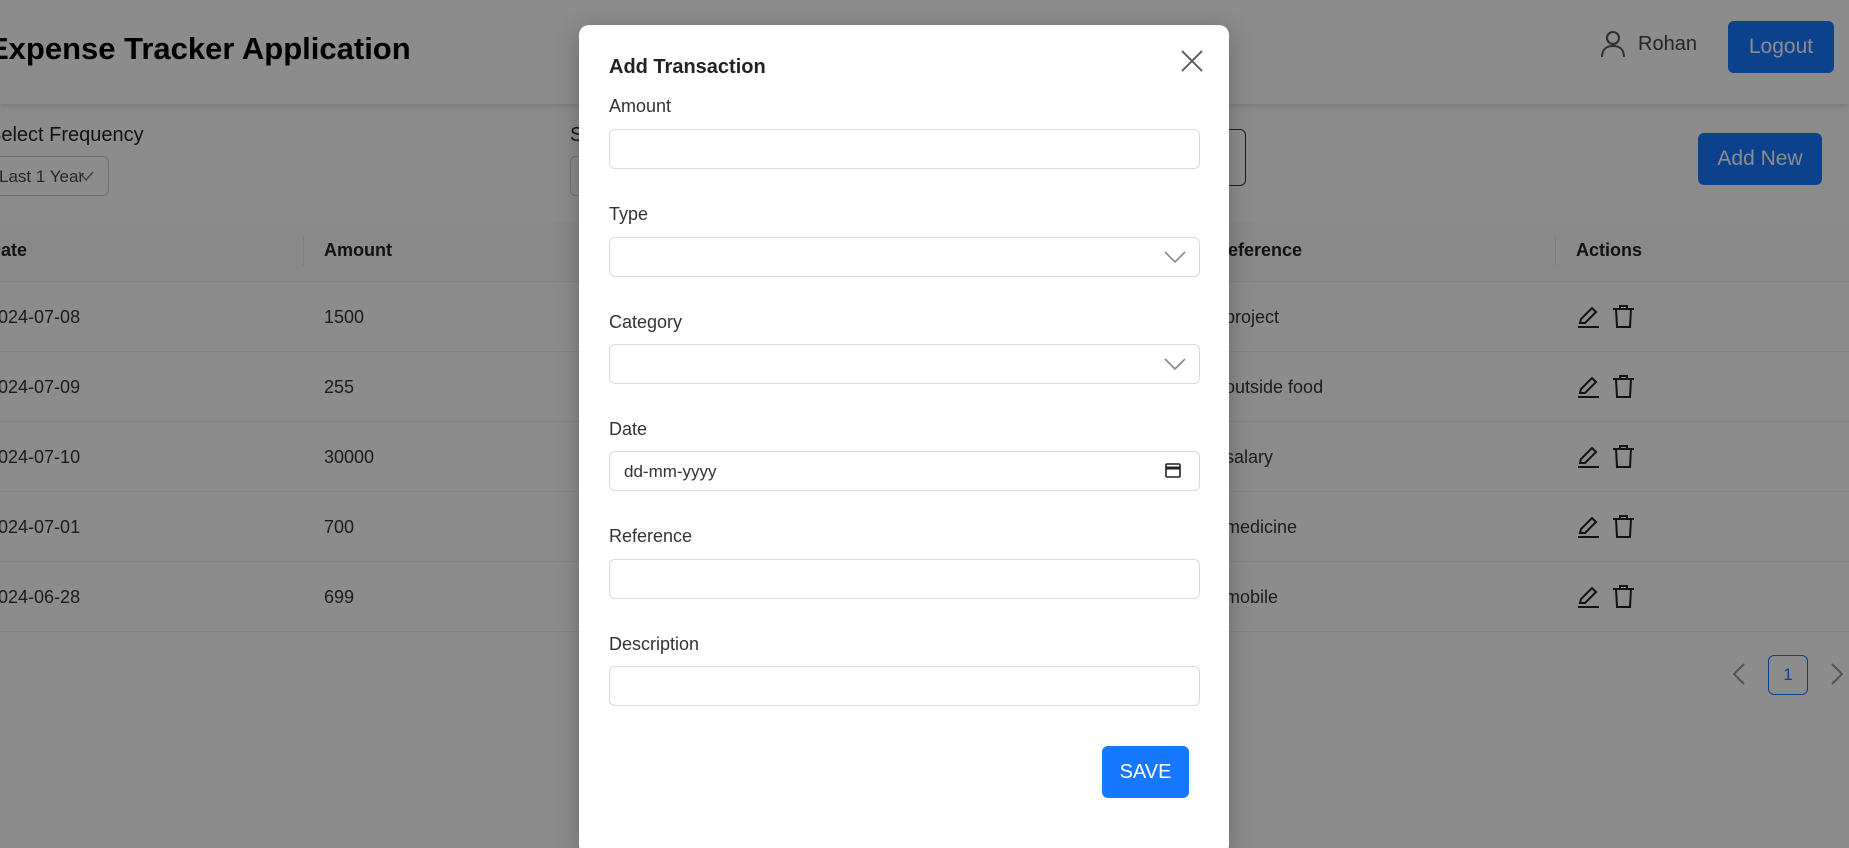 This screenshot has height=848, width=1849. I want to click on amount-input, so click(904, 149).